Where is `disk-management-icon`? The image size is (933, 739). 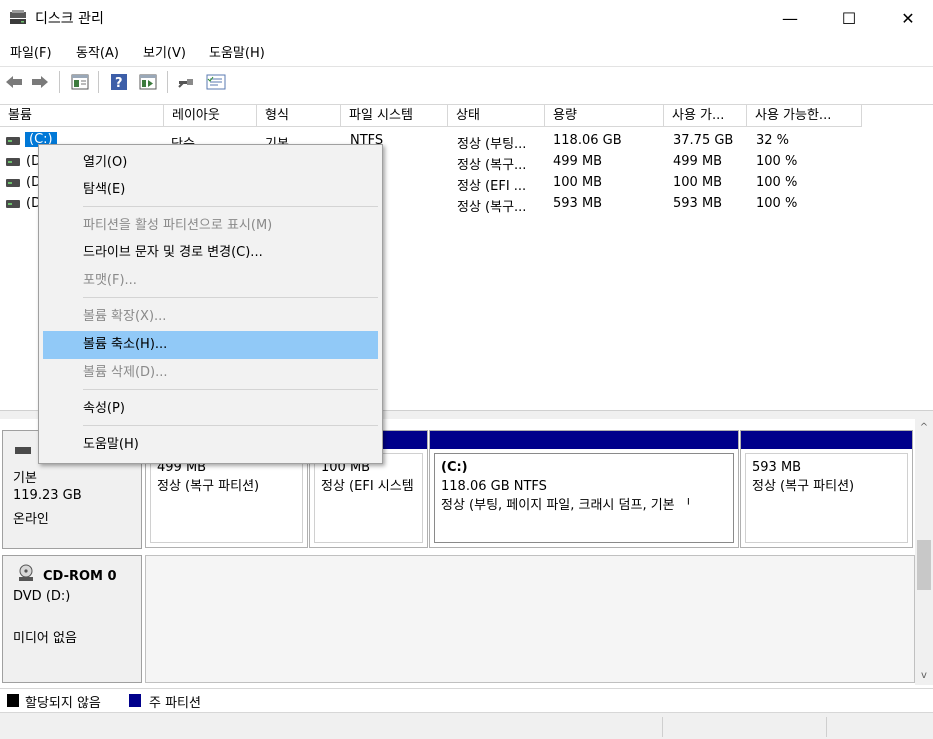
disk-management-icon is located at coordinates (18, 17).